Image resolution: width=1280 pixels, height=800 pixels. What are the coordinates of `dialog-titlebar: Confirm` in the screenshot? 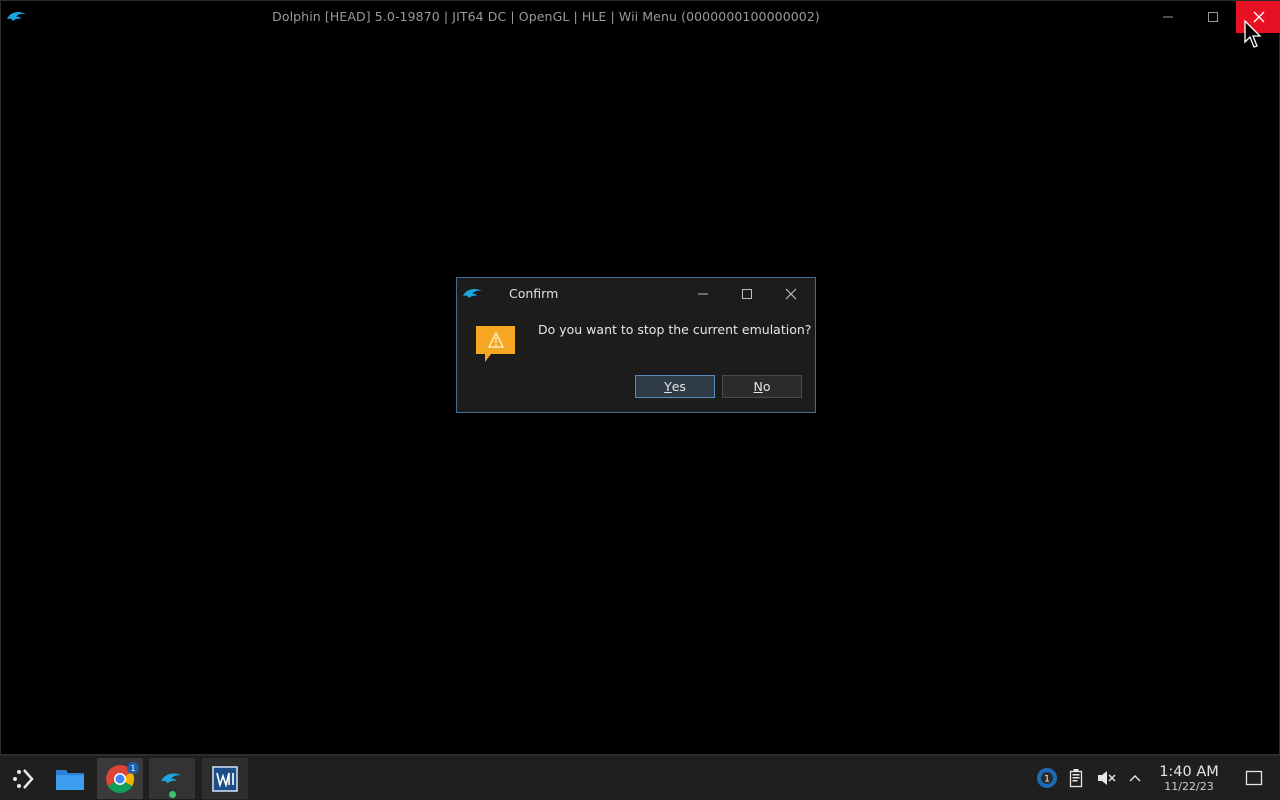 It's located at (636, 294).